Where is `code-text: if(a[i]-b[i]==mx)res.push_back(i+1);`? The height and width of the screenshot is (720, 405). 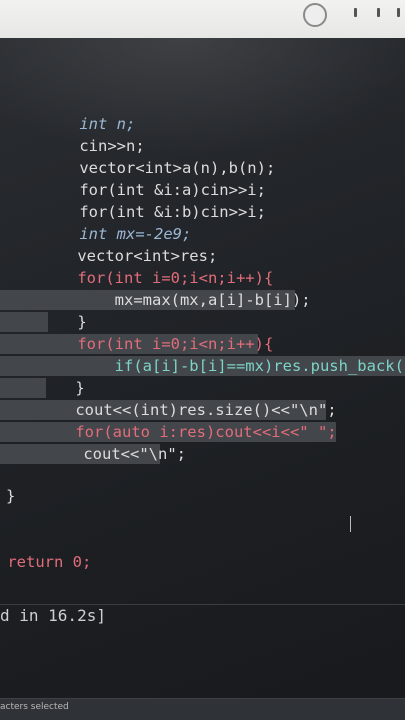 code-text: if(a[i]-b[i]==mx)res.push_back(i+1); is located at coordinates (259, 366).